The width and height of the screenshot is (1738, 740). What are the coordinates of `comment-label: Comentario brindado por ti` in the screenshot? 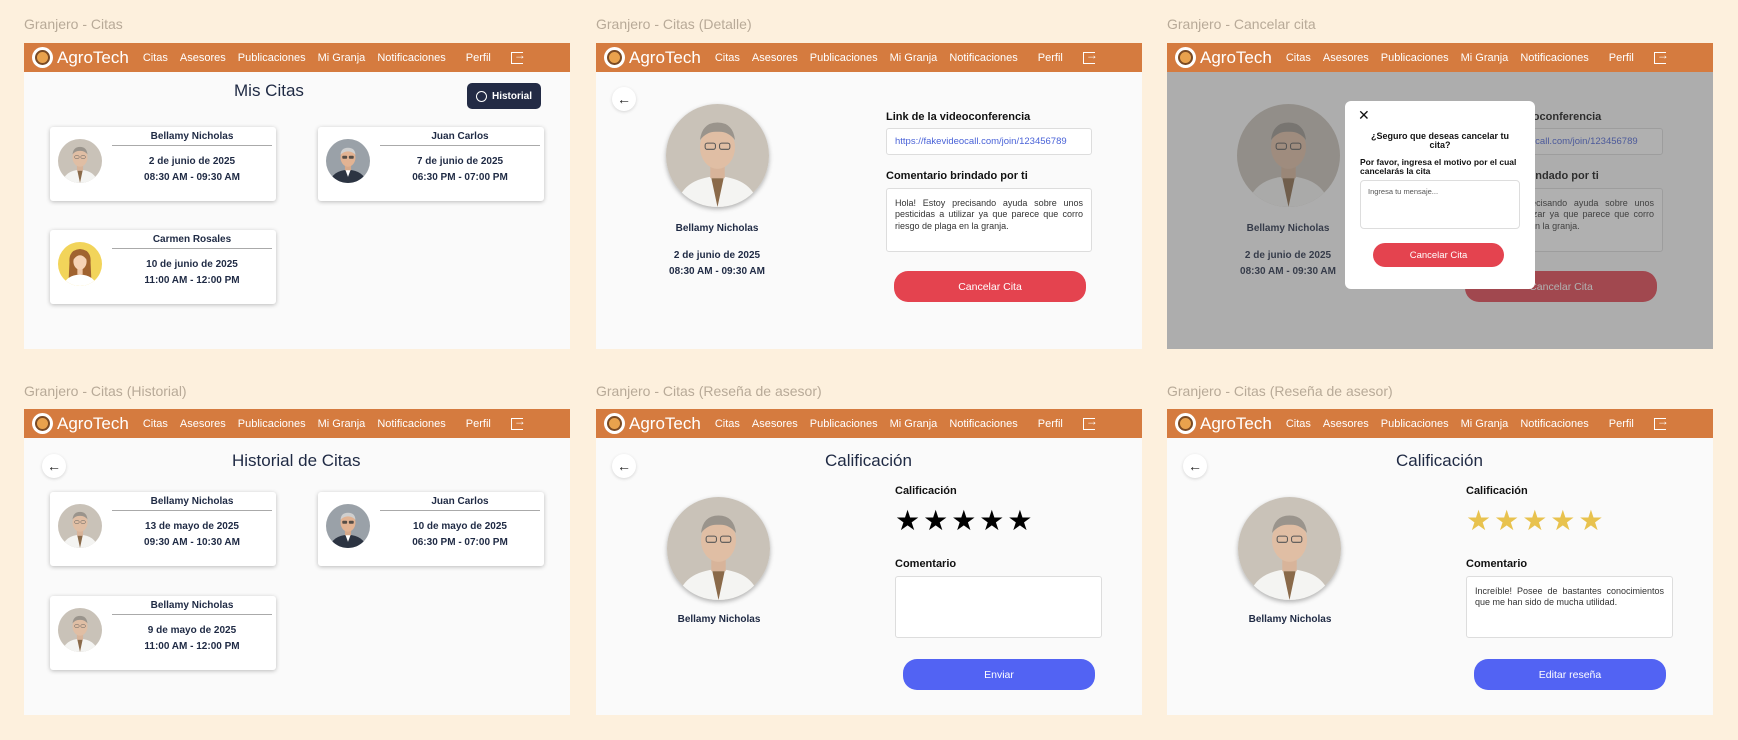 It's located at (957, 176).